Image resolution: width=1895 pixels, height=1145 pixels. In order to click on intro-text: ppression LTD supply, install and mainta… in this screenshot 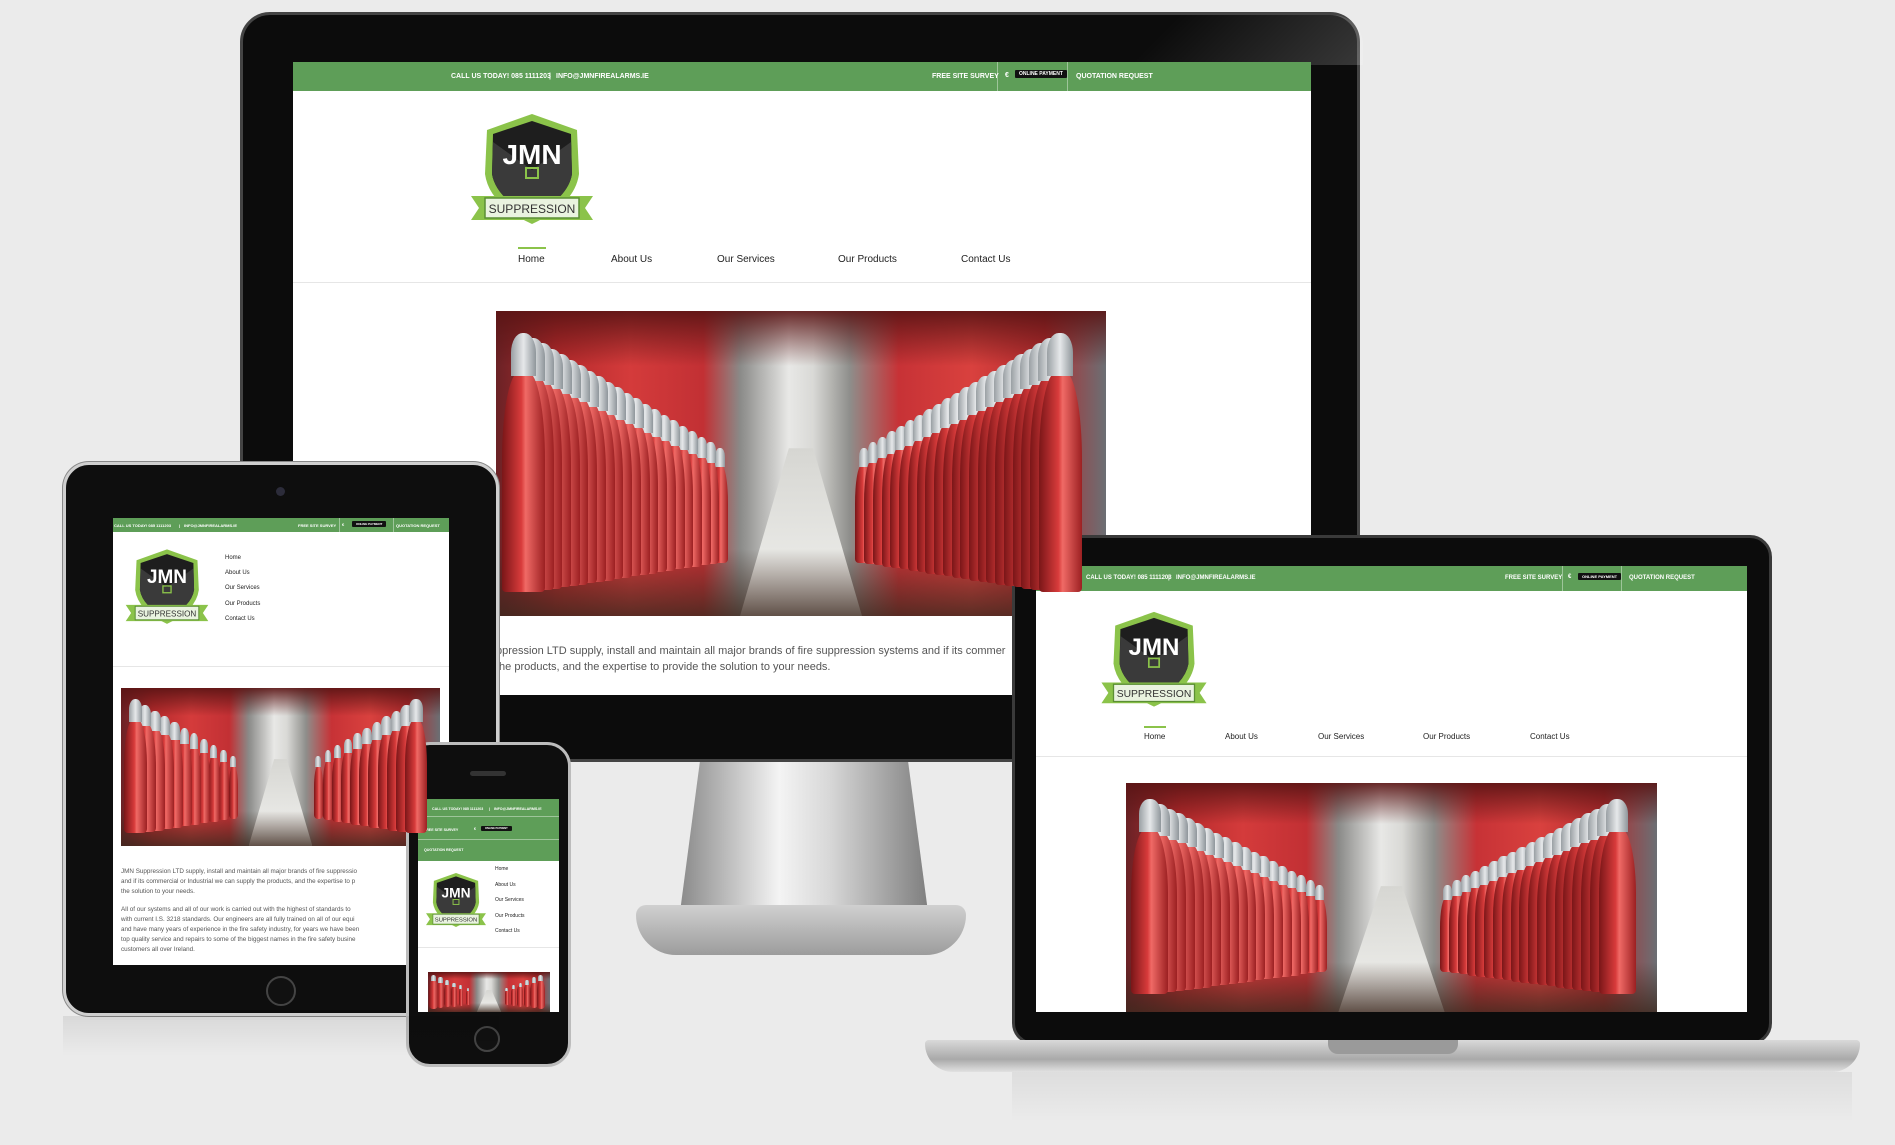, I will do `click(750, 660)`.